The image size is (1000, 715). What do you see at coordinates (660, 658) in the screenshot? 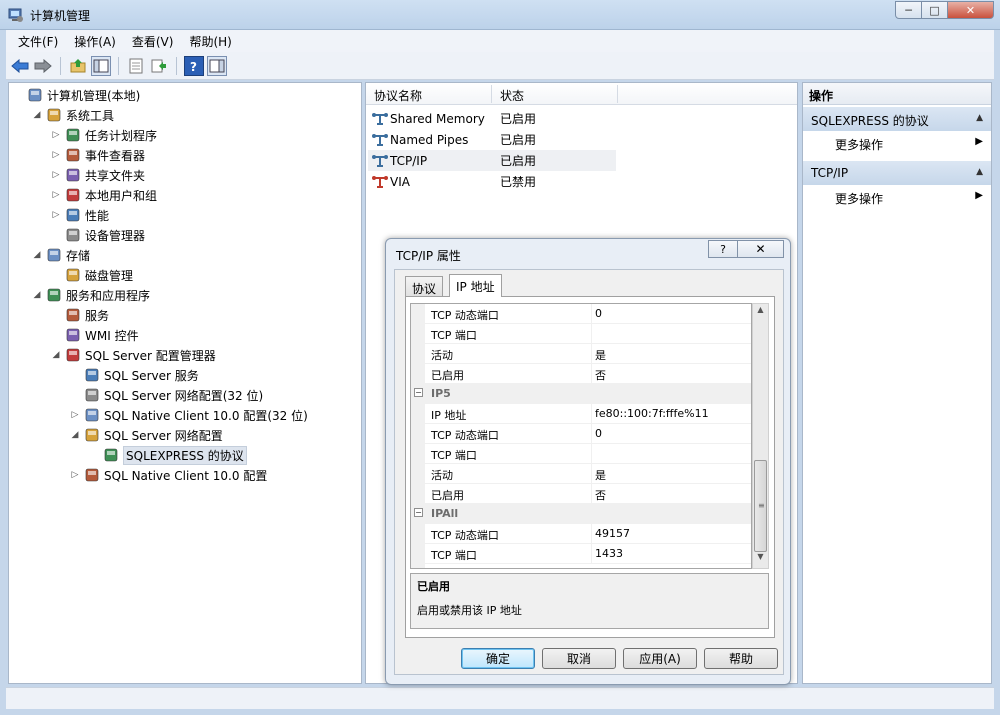
I see `apply-button: 应用(A)` at bounding box center [660, 658].